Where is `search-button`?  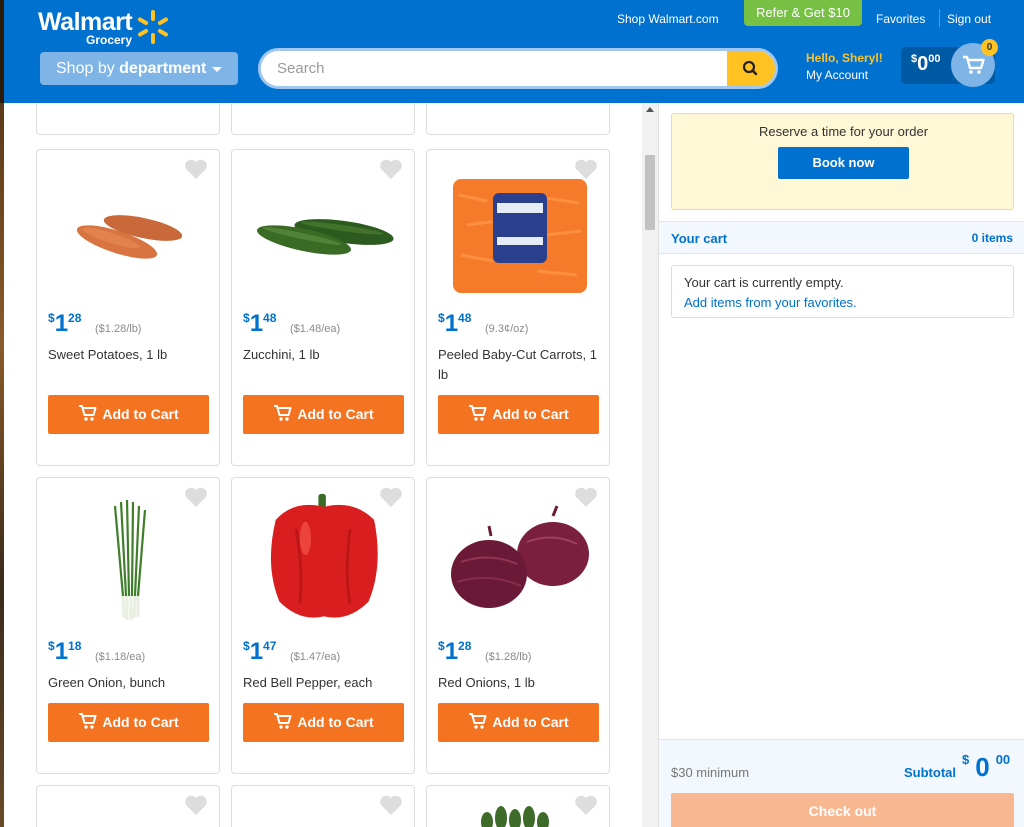
search-button is located at coordinates (751, 68).